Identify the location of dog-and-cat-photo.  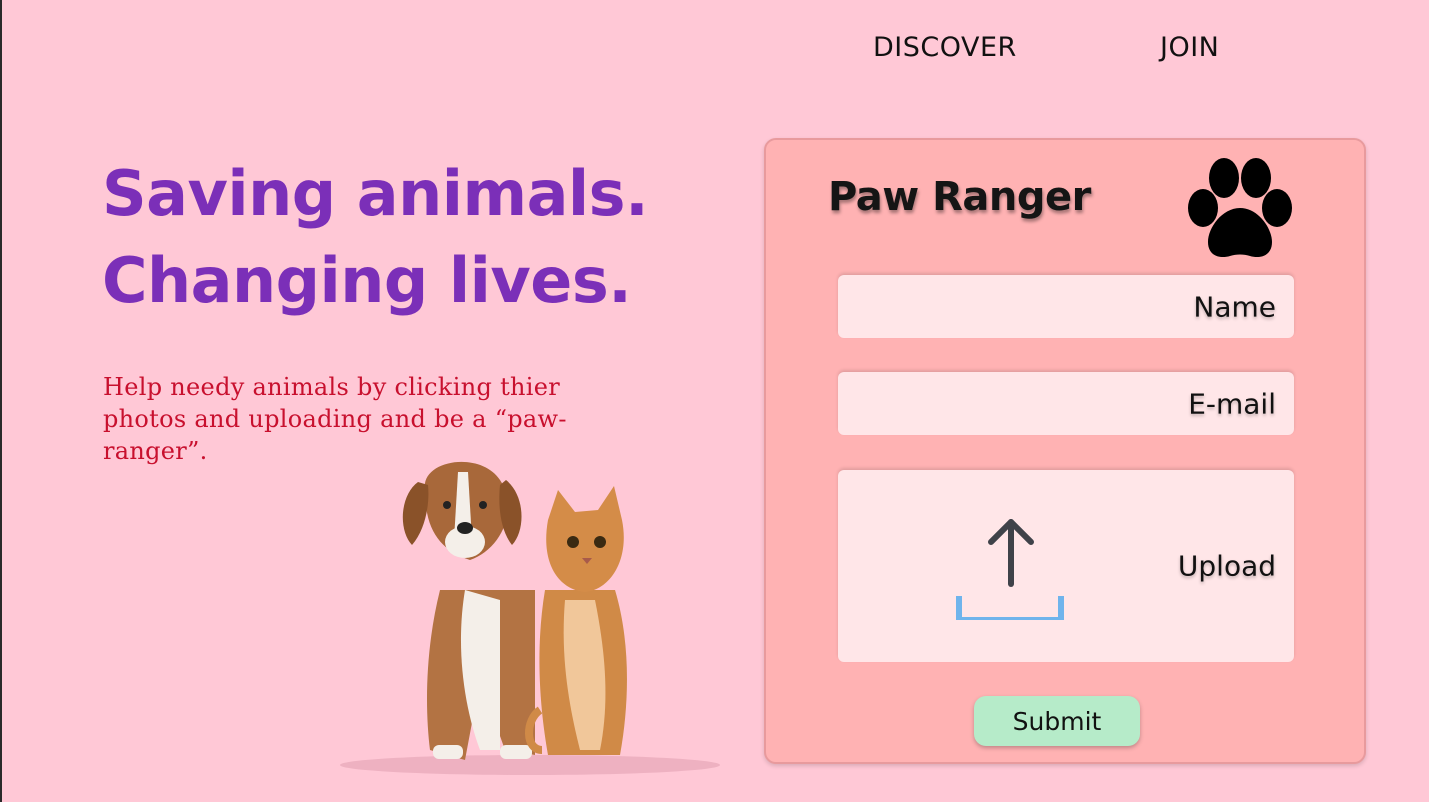
(525, 615).